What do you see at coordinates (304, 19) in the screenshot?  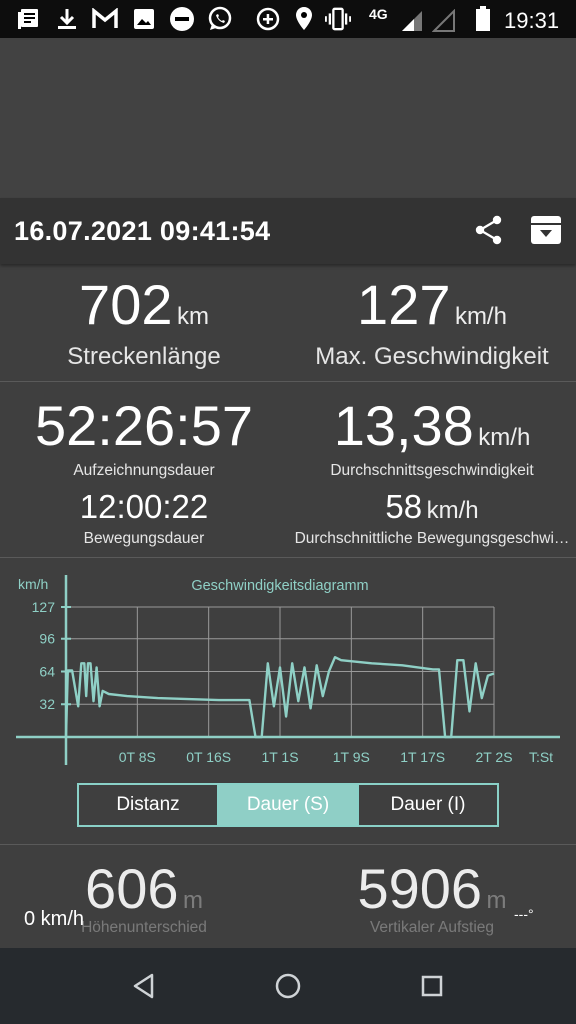 I see `location-icon` at bounding box center [304, 19].